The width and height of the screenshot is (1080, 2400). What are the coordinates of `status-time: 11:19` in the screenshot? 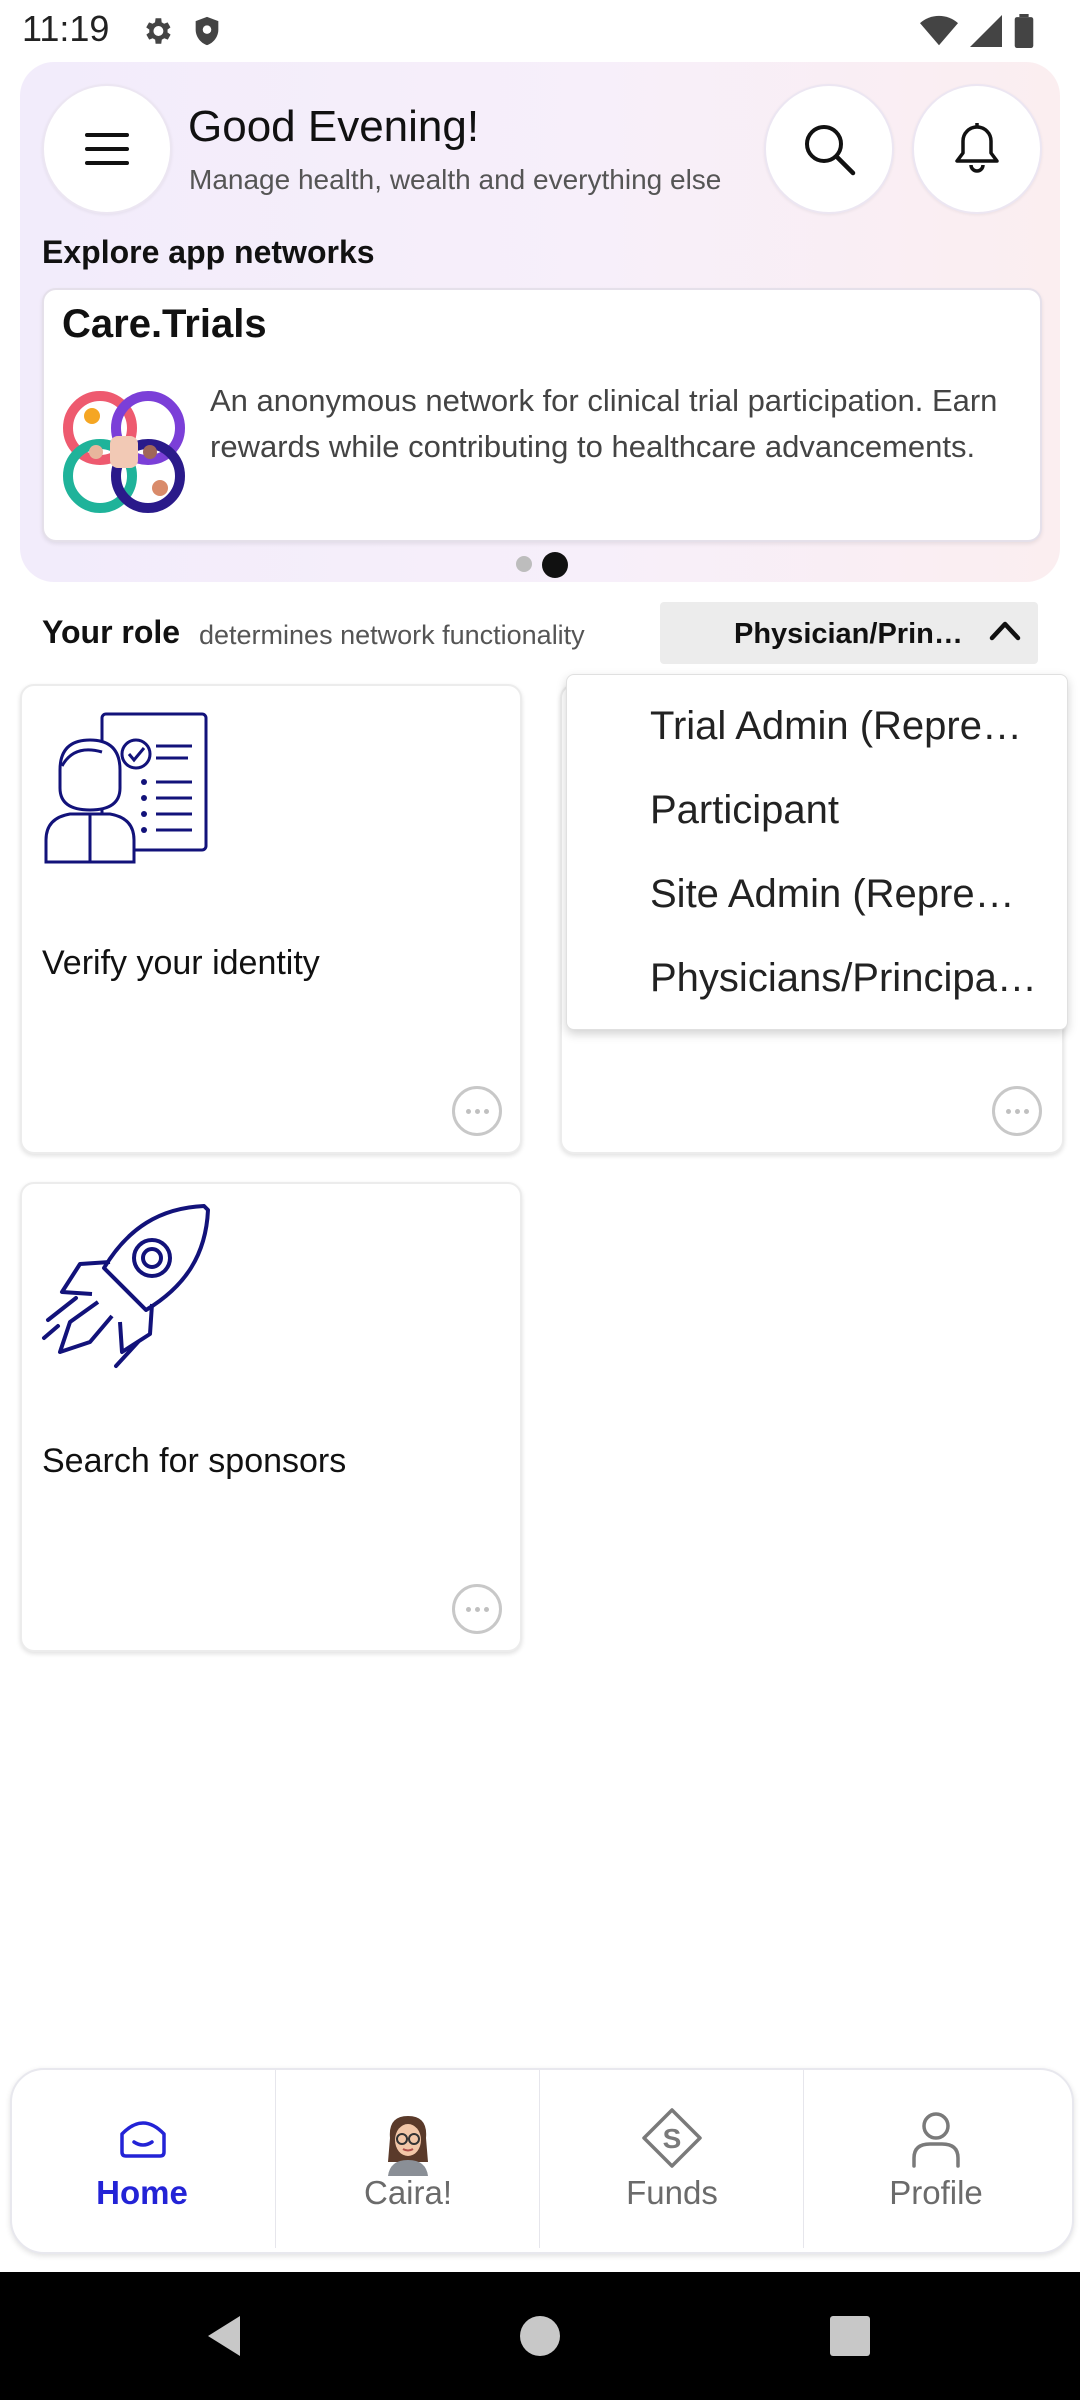 It's located at (66, 28).